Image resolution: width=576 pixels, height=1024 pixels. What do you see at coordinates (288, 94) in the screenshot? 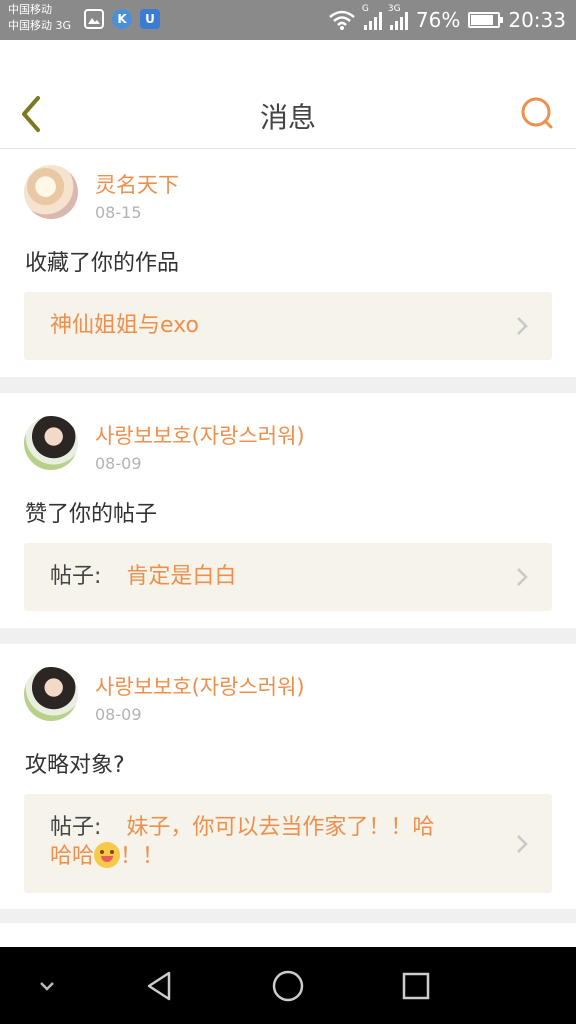
I see `header: 消息` at bounding box center [288, 94].